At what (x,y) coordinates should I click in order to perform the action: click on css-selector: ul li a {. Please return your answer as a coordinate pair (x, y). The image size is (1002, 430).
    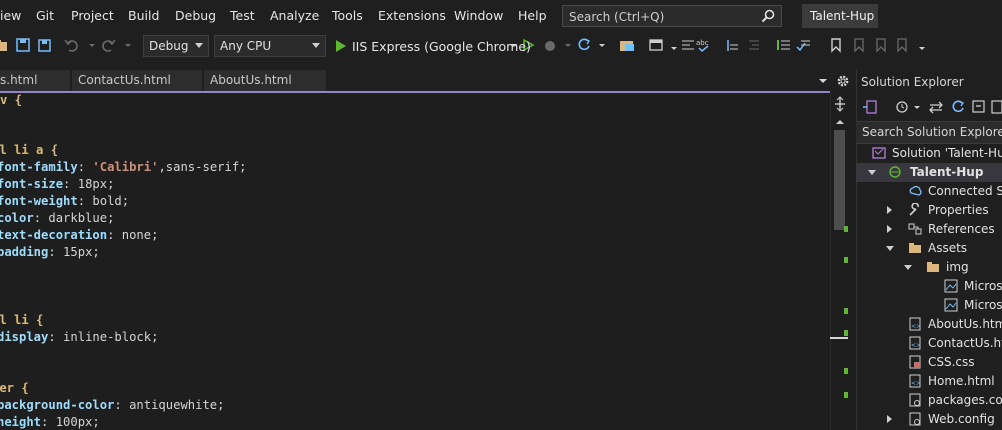
    Looking at the image, I should click on (29, 150).